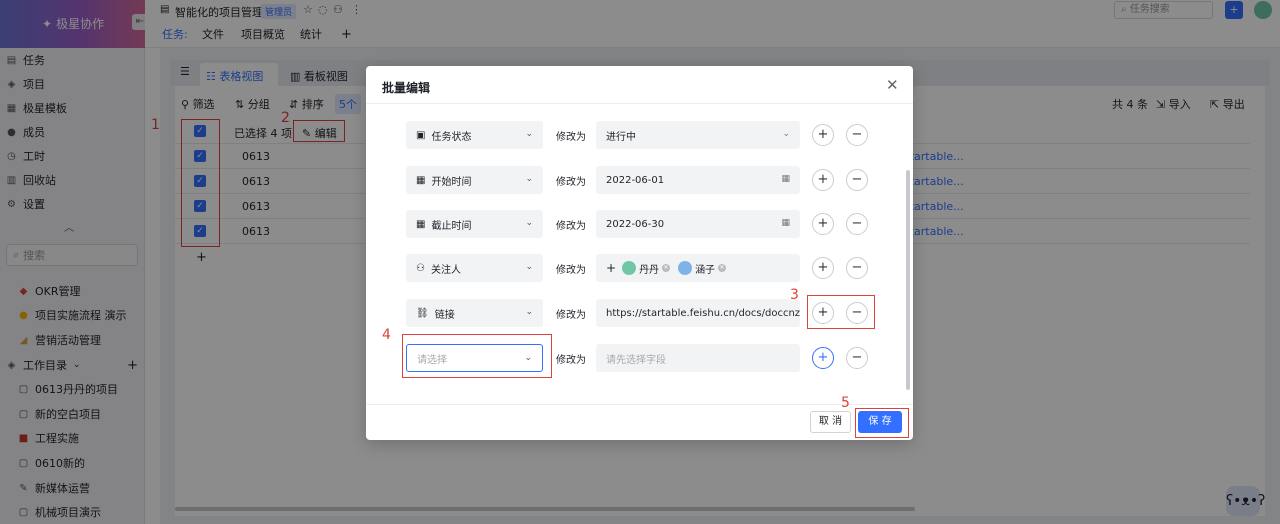  I want to click on start-date-input: 2022-06-01 ▦, so click(698, 180).